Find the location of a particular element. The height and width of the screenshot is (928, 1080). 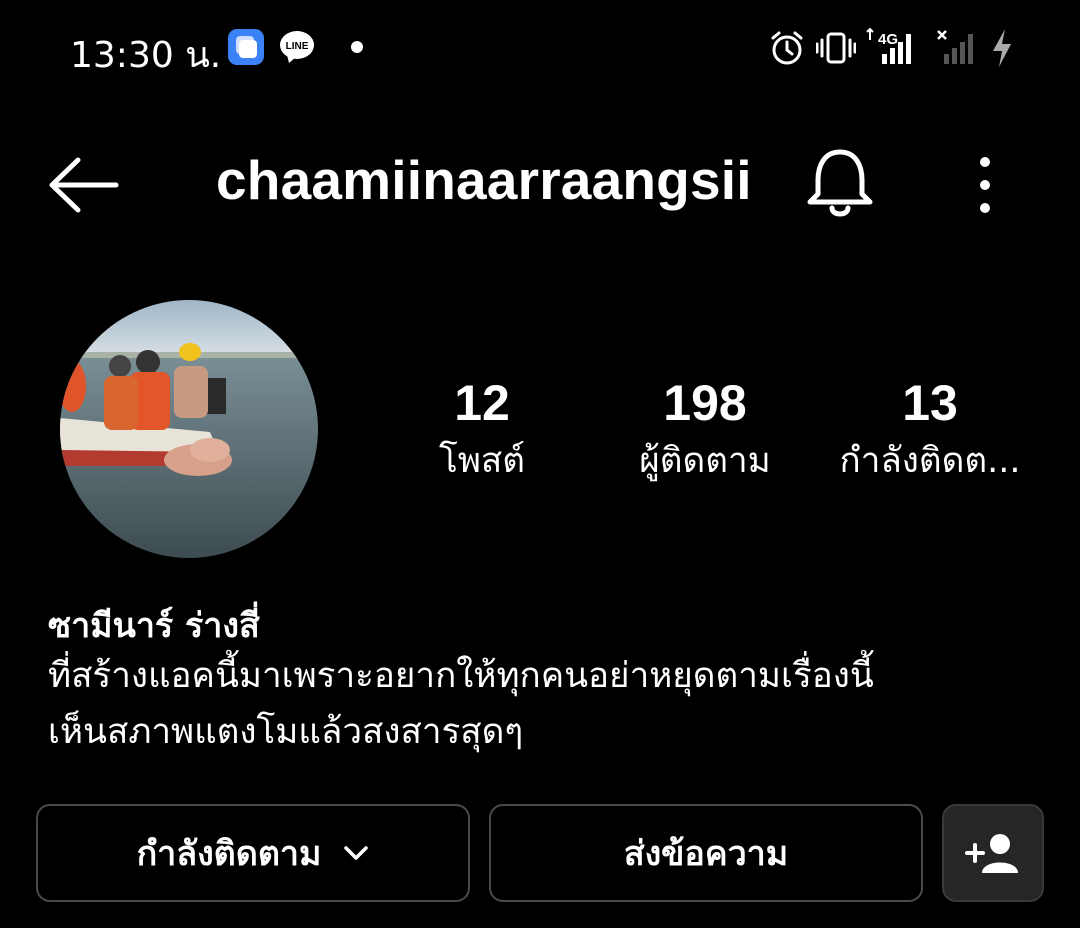

more-vertical-icon is located at coordinates (985, 185).